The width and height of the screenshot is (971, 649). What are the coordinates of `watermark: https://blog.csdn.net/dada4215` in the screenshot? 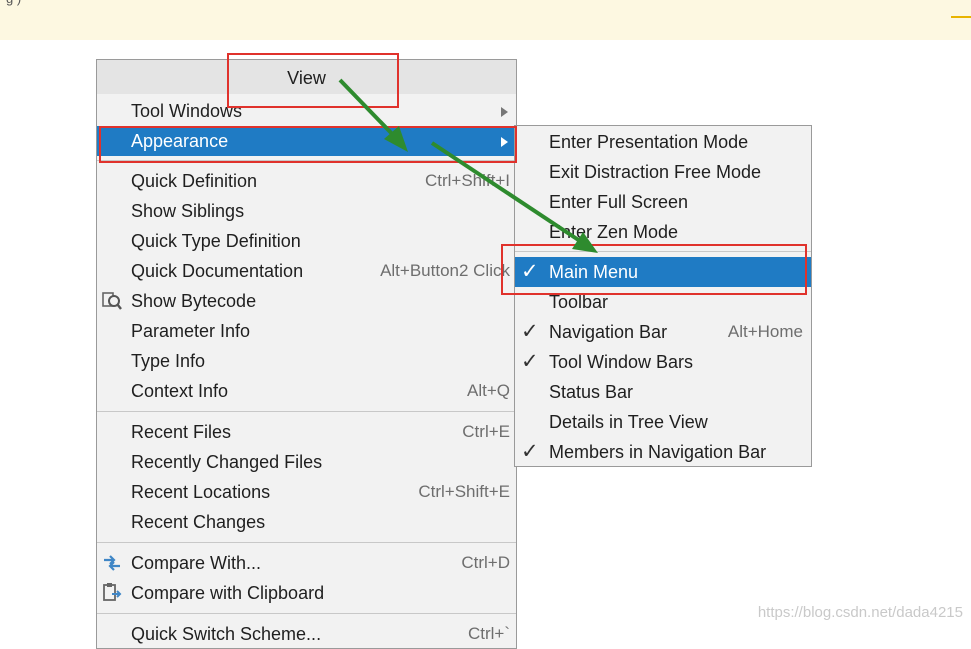 It's located at (860, 612).